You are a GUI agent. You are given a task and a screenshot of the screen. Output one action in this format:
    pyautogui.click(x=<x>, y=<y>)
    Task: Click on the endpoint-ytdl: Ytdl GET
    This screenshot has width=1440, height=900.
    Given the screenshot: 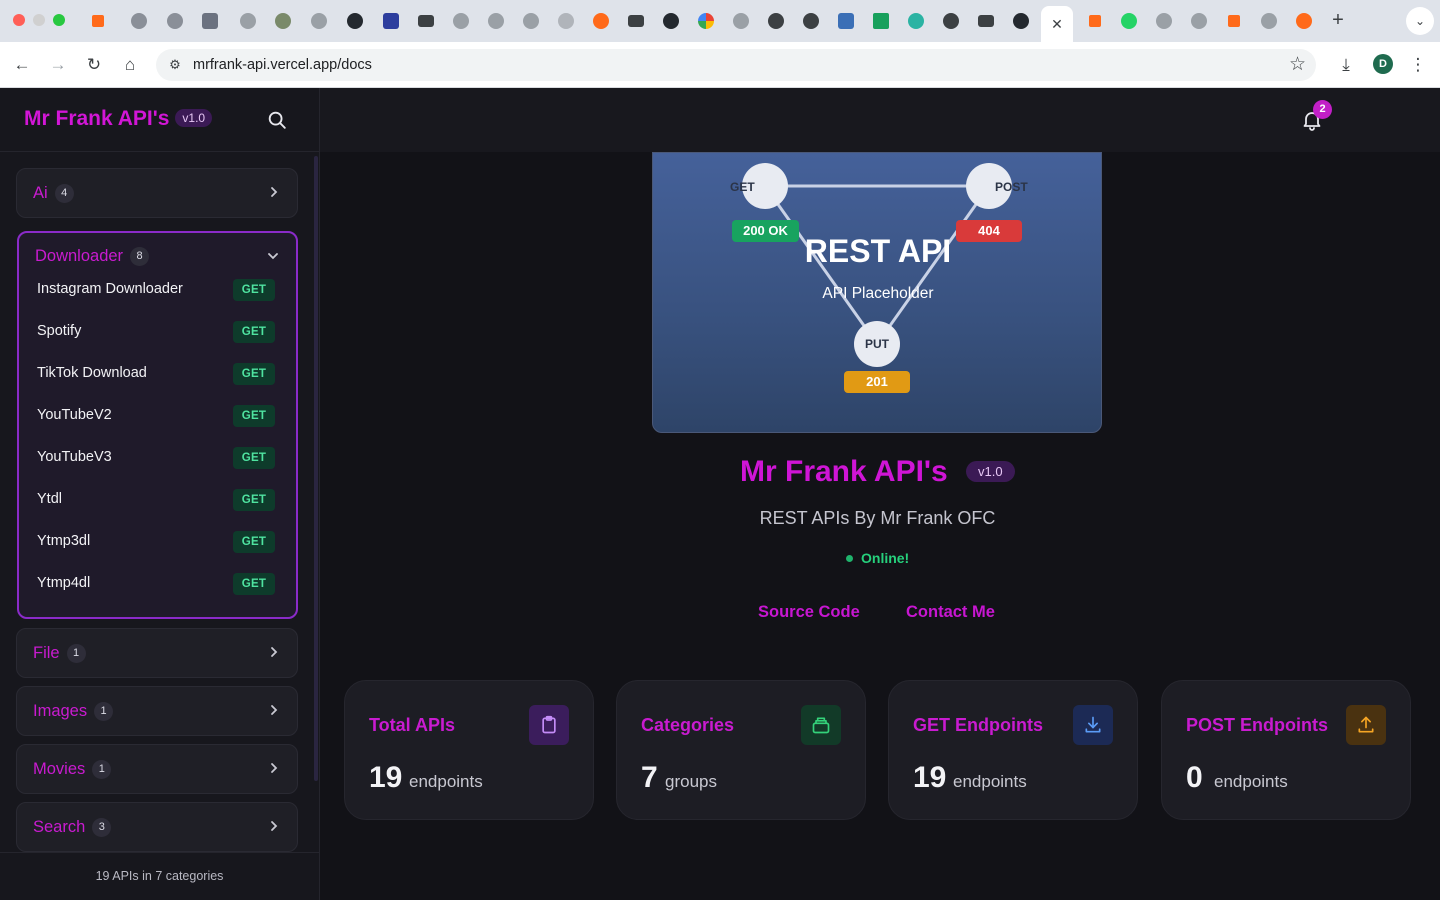 What is the action you would take?
    pyautogui.click(x=156, y=500)
    